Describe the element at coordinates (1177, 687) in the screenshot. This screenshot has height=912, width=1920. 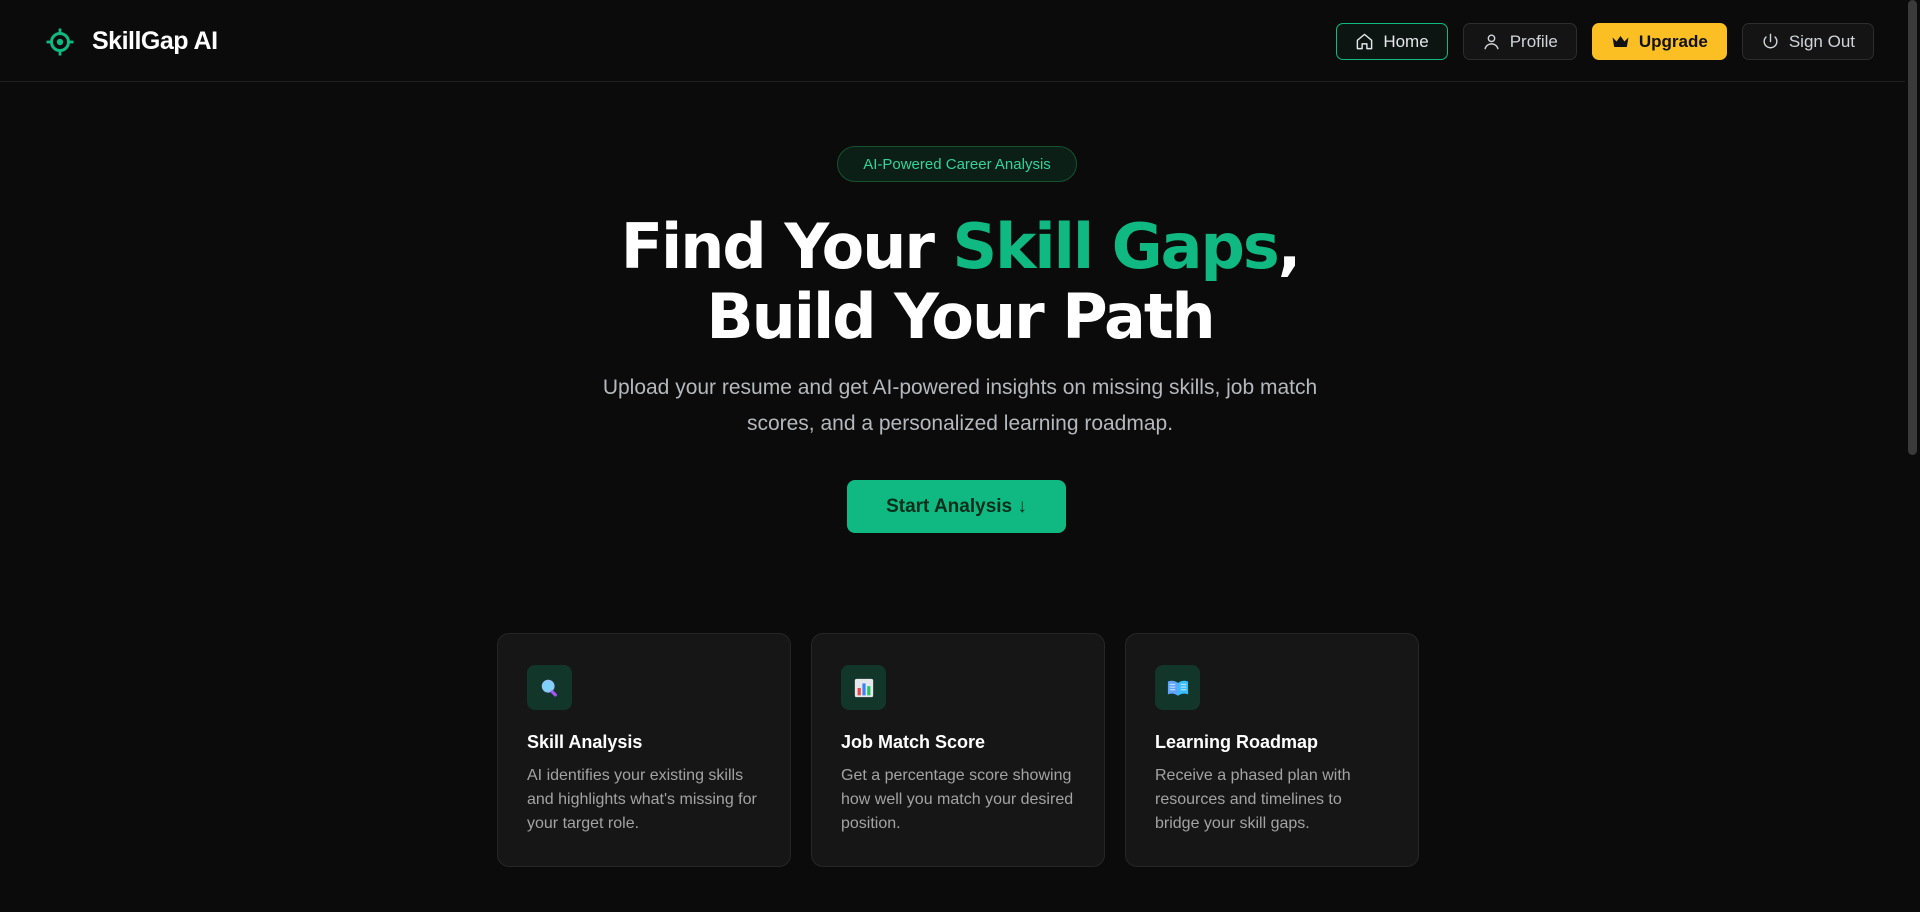
I see `open-book-icon` at that location.